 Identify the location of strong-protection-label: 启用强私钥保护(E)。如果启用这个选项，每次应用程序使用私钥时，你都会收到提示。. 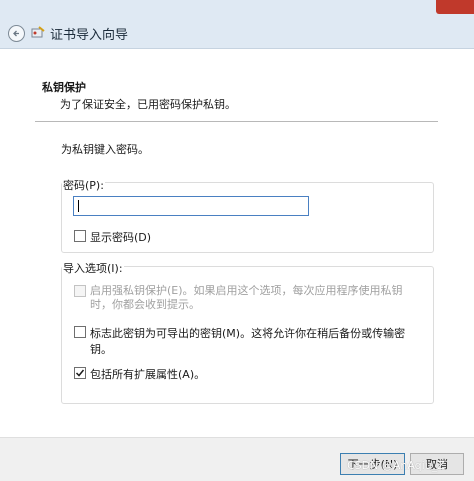
(246, 297).